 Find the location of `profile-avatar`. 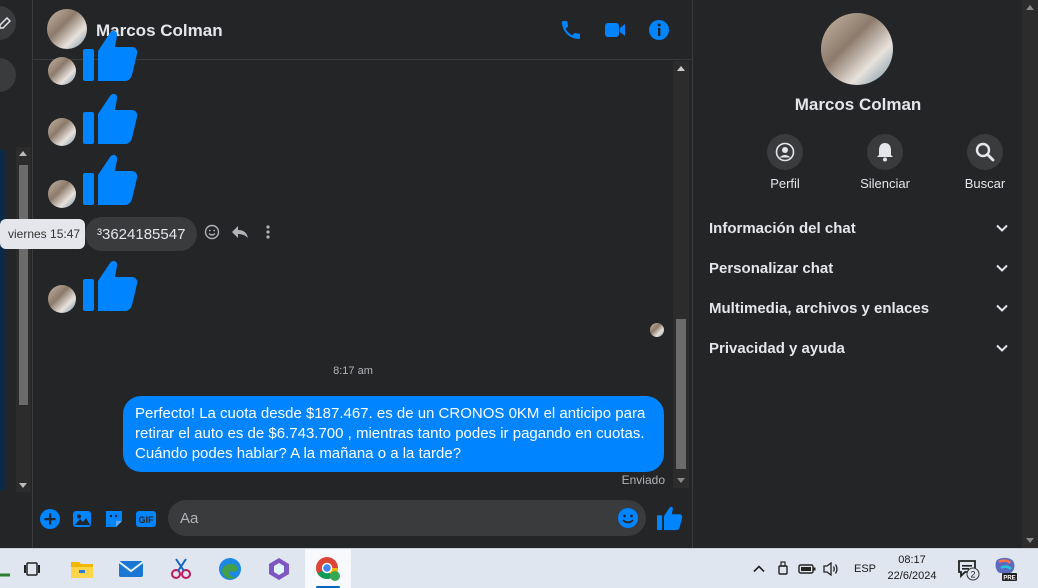

profile-avatar is located at coordinates (857, 49).